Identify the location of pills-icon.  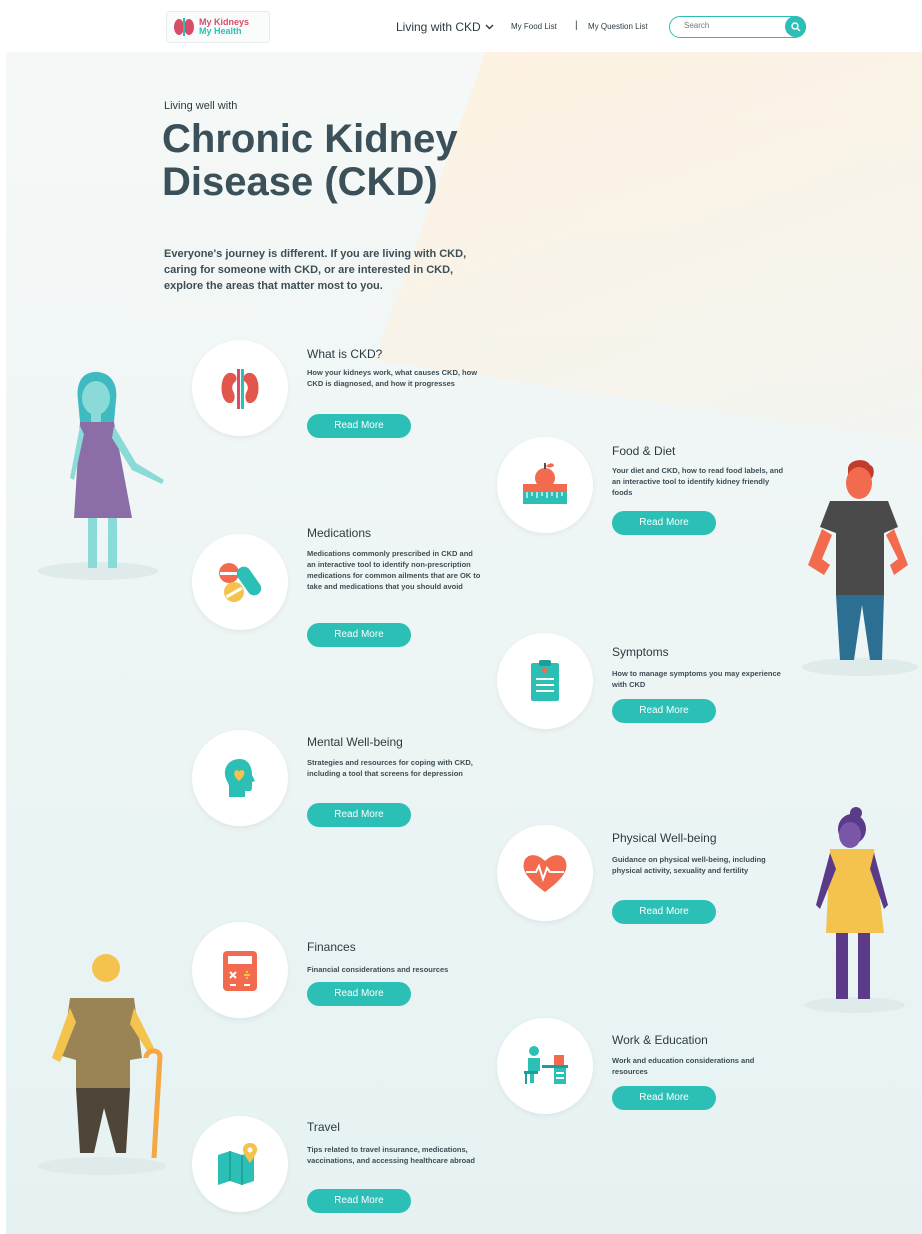
(240, 582).